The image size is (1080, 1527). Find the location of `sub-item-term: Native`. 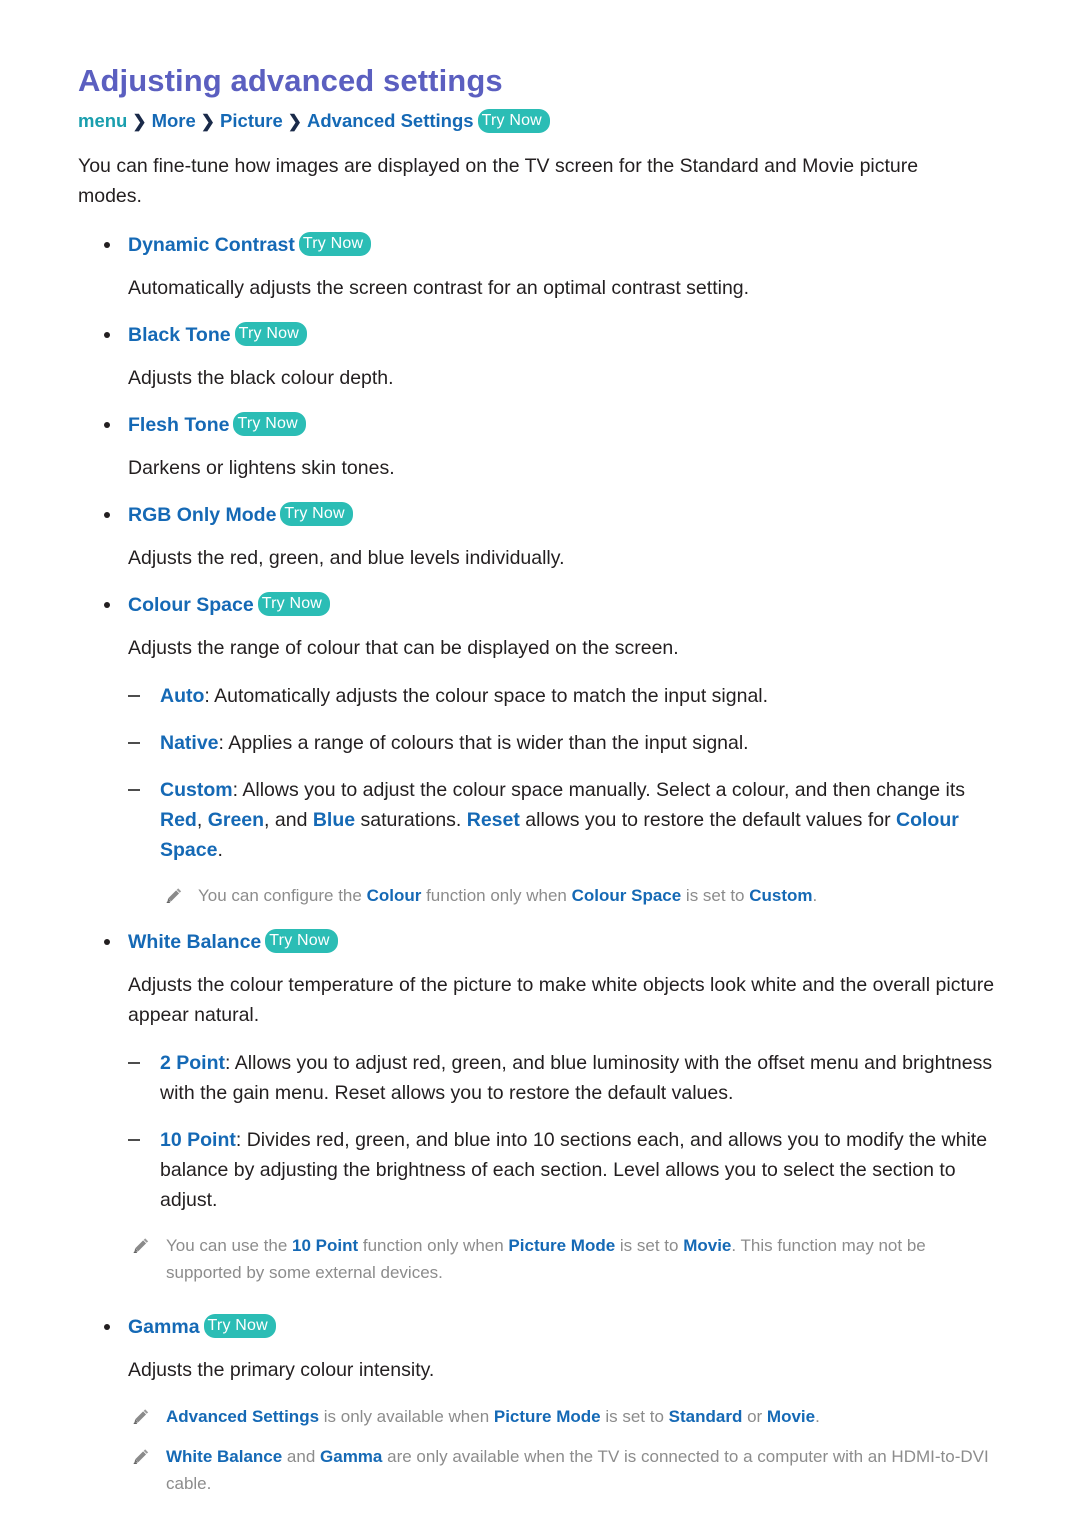

sub-item-term: Native is located at coordinates (189, 742).